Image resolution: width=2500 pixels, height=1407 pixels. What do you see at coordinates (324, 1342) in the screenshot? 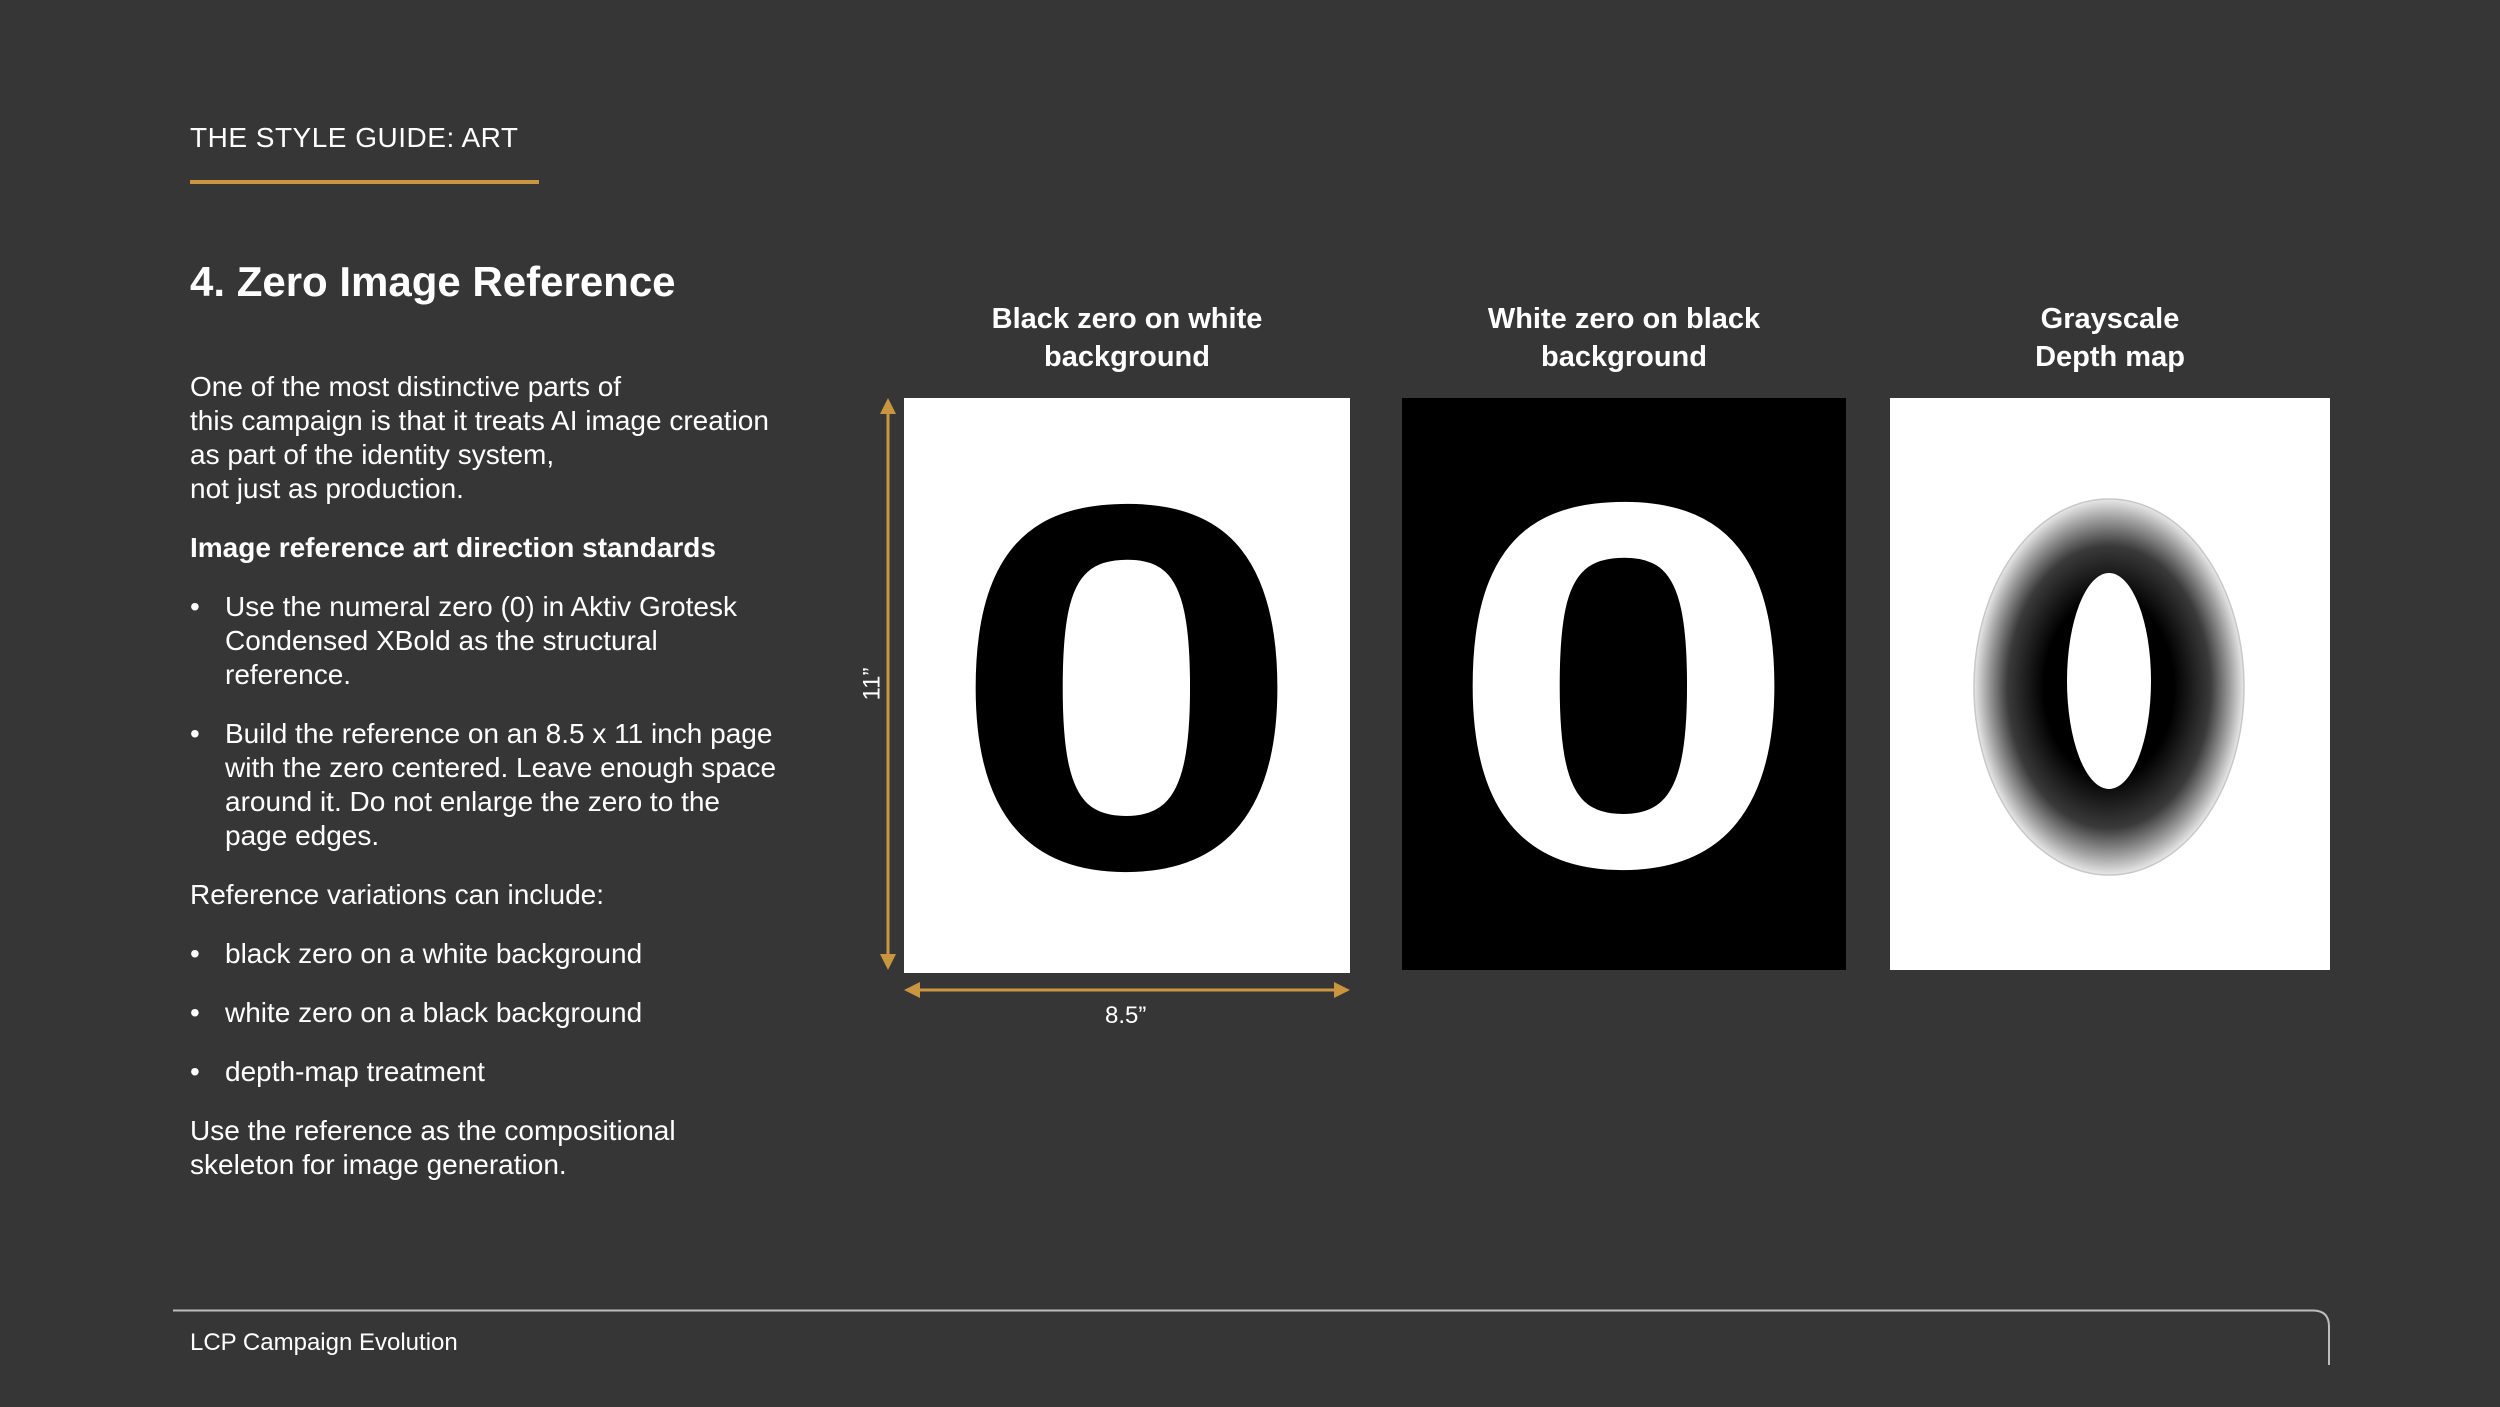
I see `footer-text: LCP Campaign Evolution` at bounding box center [324, 1342].